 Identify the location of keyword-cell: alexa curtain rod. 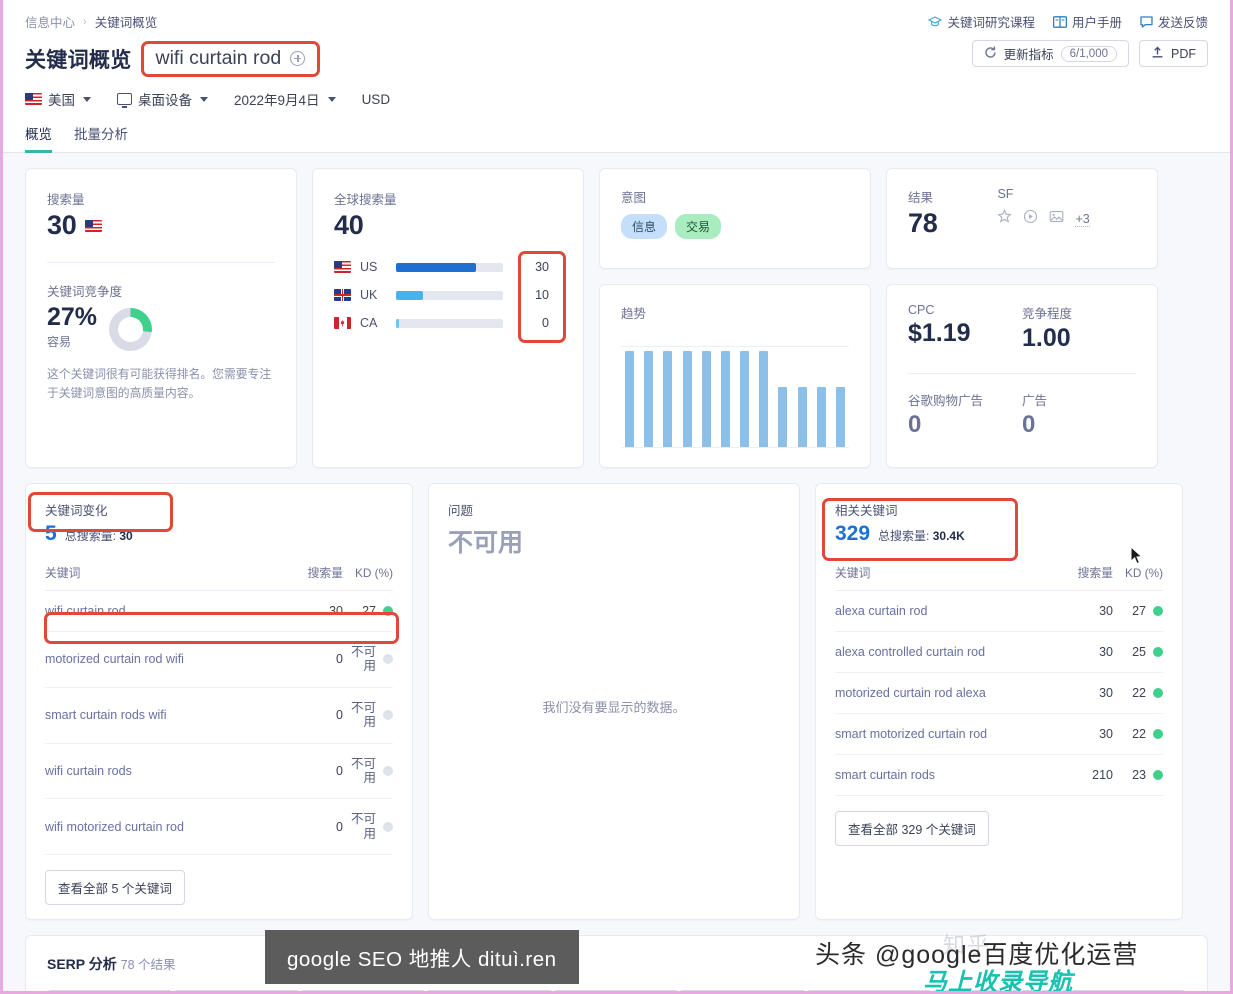
(948, 611).